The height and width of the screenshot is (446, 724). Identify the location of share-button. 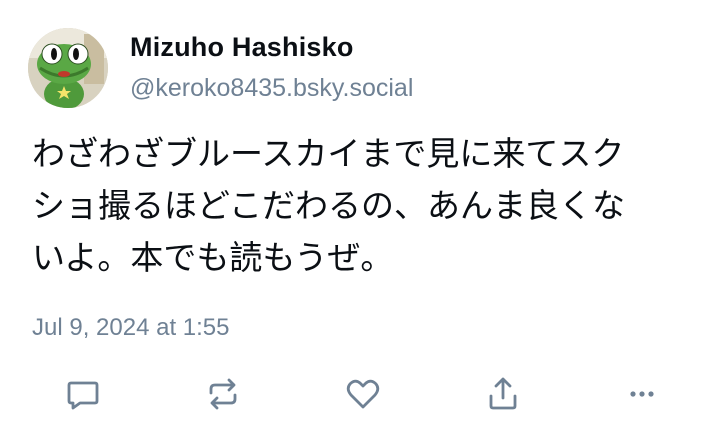
(503, 394).